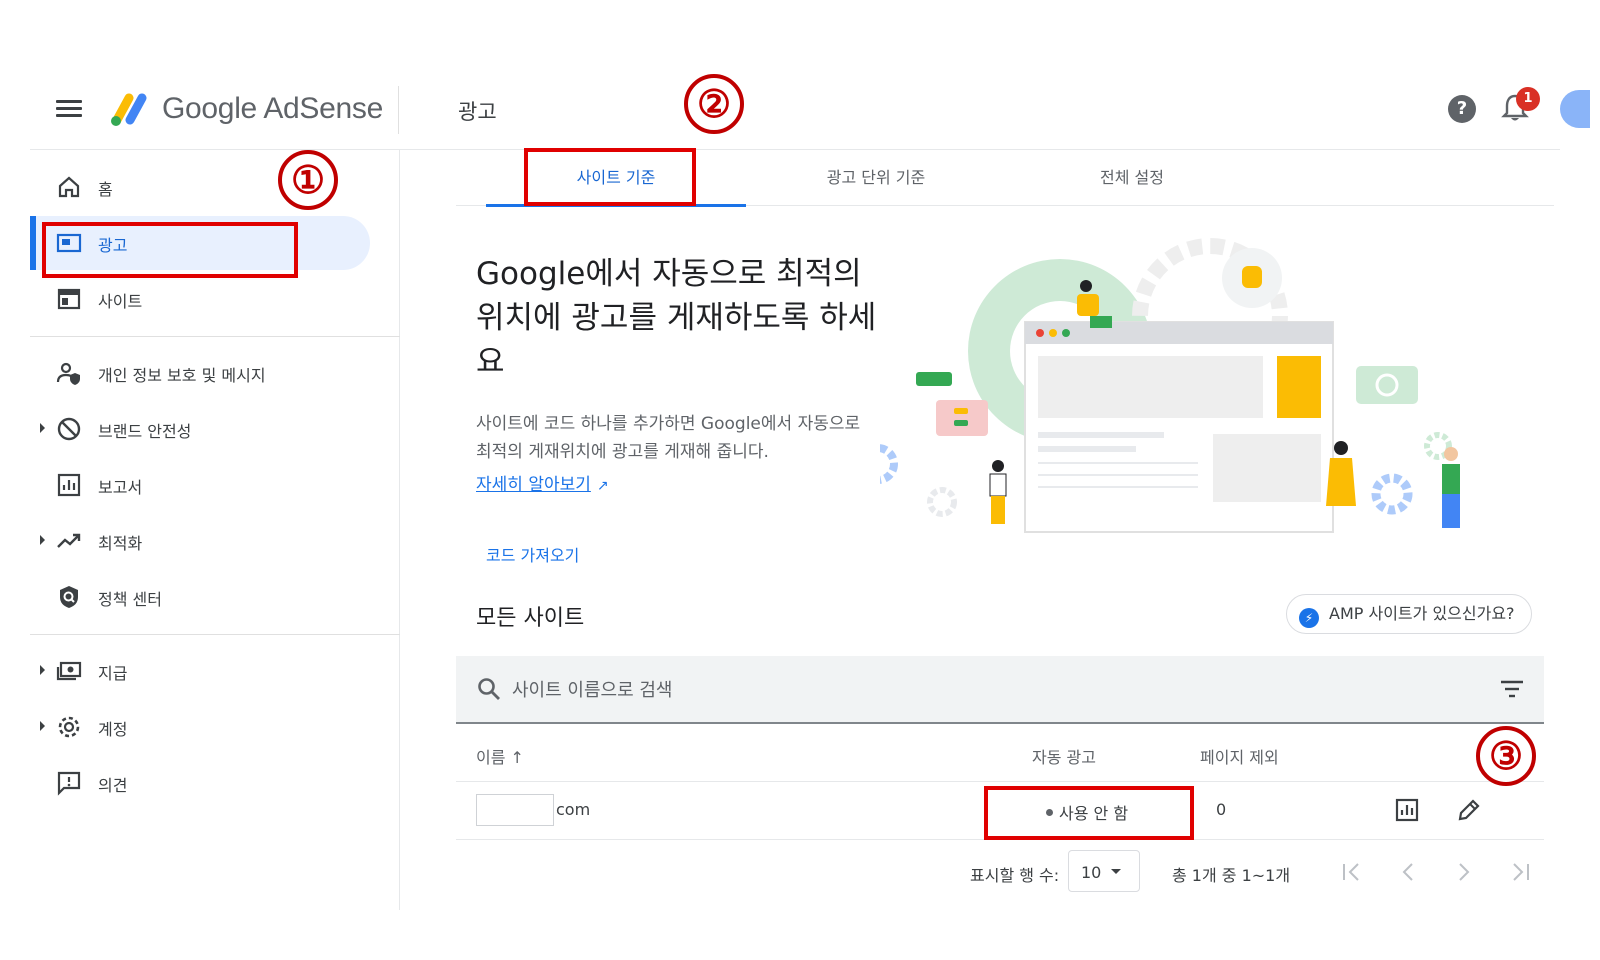 This screenshot has height=960, width=1600. Describe the element at coordinates (1015, 875) in the screenshot. I see `rows-per-page-label: 표시할 행 수:` at that location.